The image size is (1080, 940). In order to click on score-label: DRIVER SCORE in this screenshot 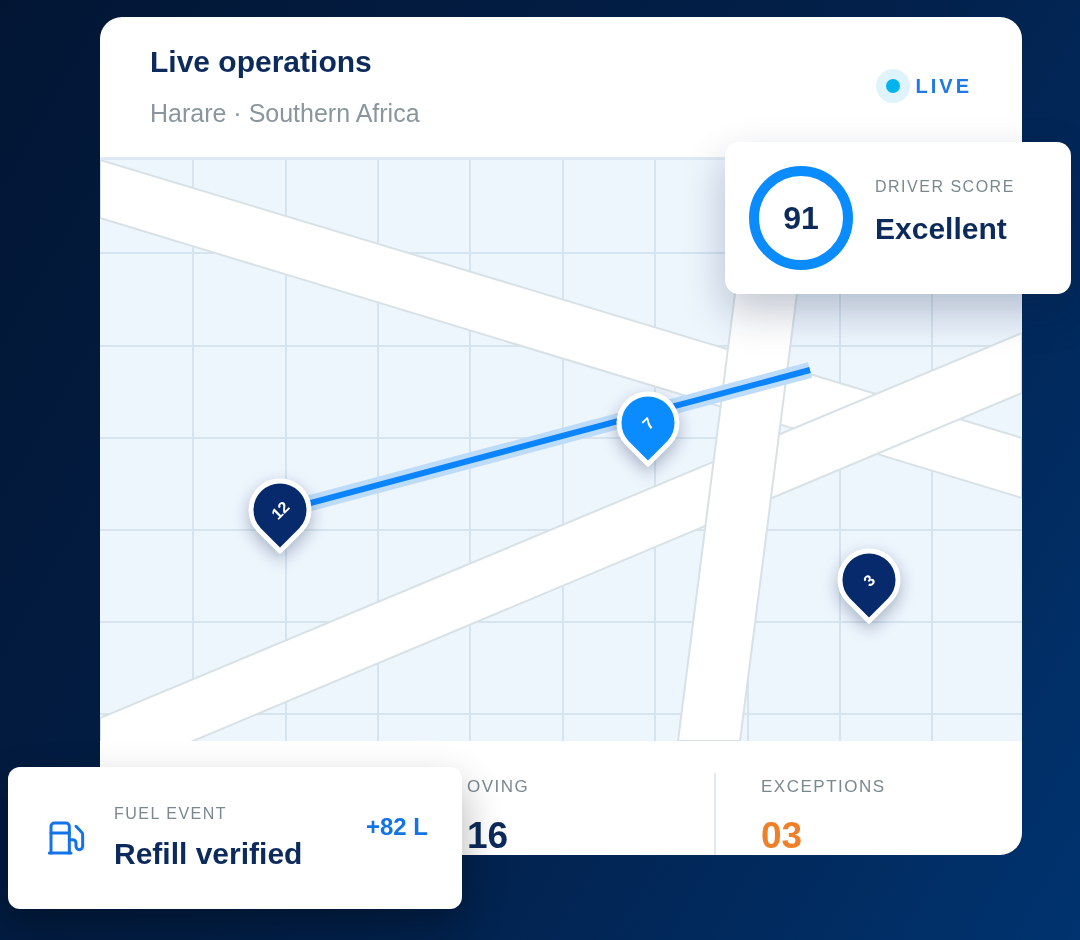, I will do `click(945, 187)`.